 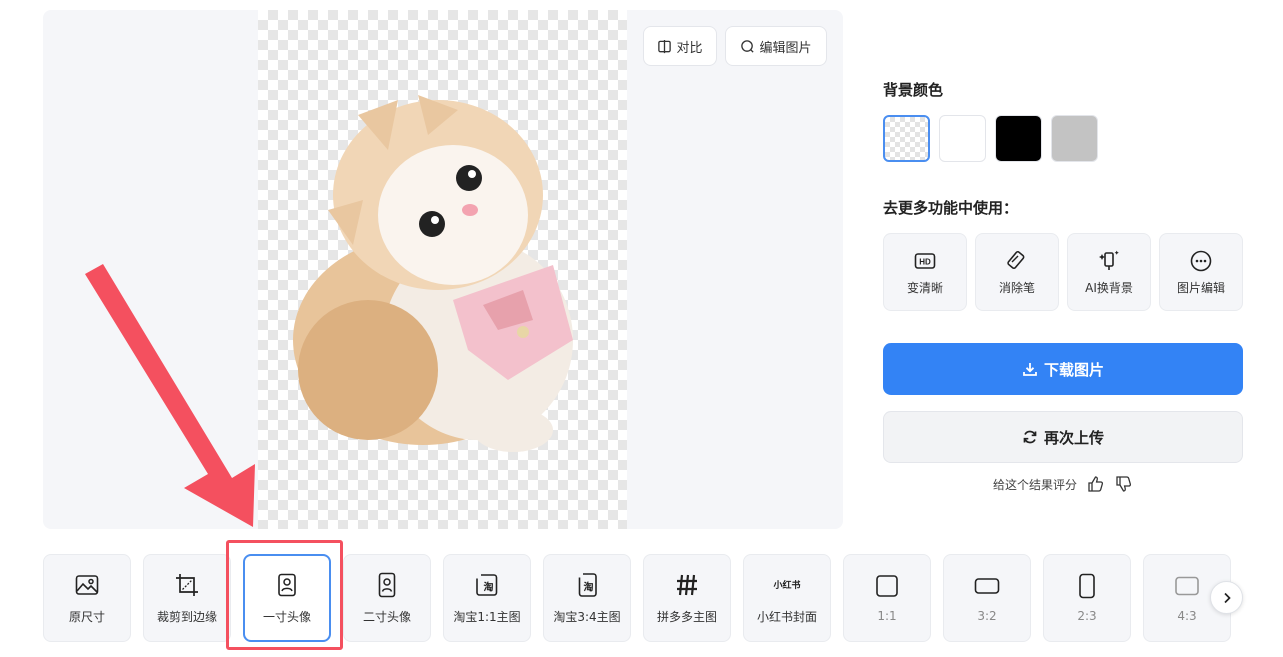 I want to click on thumbs-down-icon, so click(x=1124, y=484).